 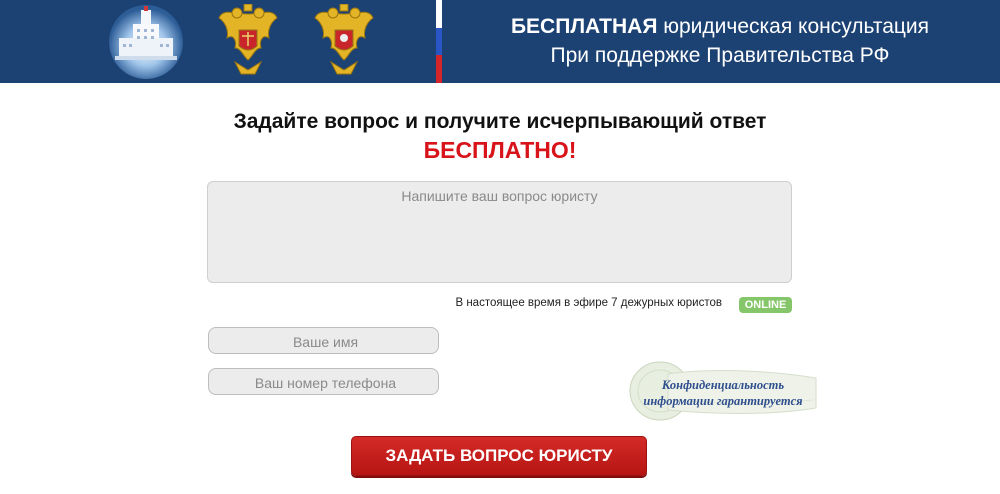 What do you see at coordinates (793, 26) in the screenshot?
I see `header-title-rest: юридическая консультация` at bounding box center [793, 26].